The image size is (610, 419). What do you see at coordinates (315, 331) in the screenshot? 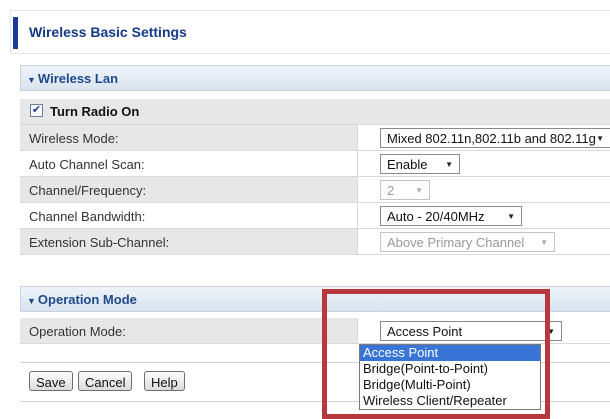
I see `operation-mode-row: Operation Mode: Access Point ▼` at bounding box center [315, 331].